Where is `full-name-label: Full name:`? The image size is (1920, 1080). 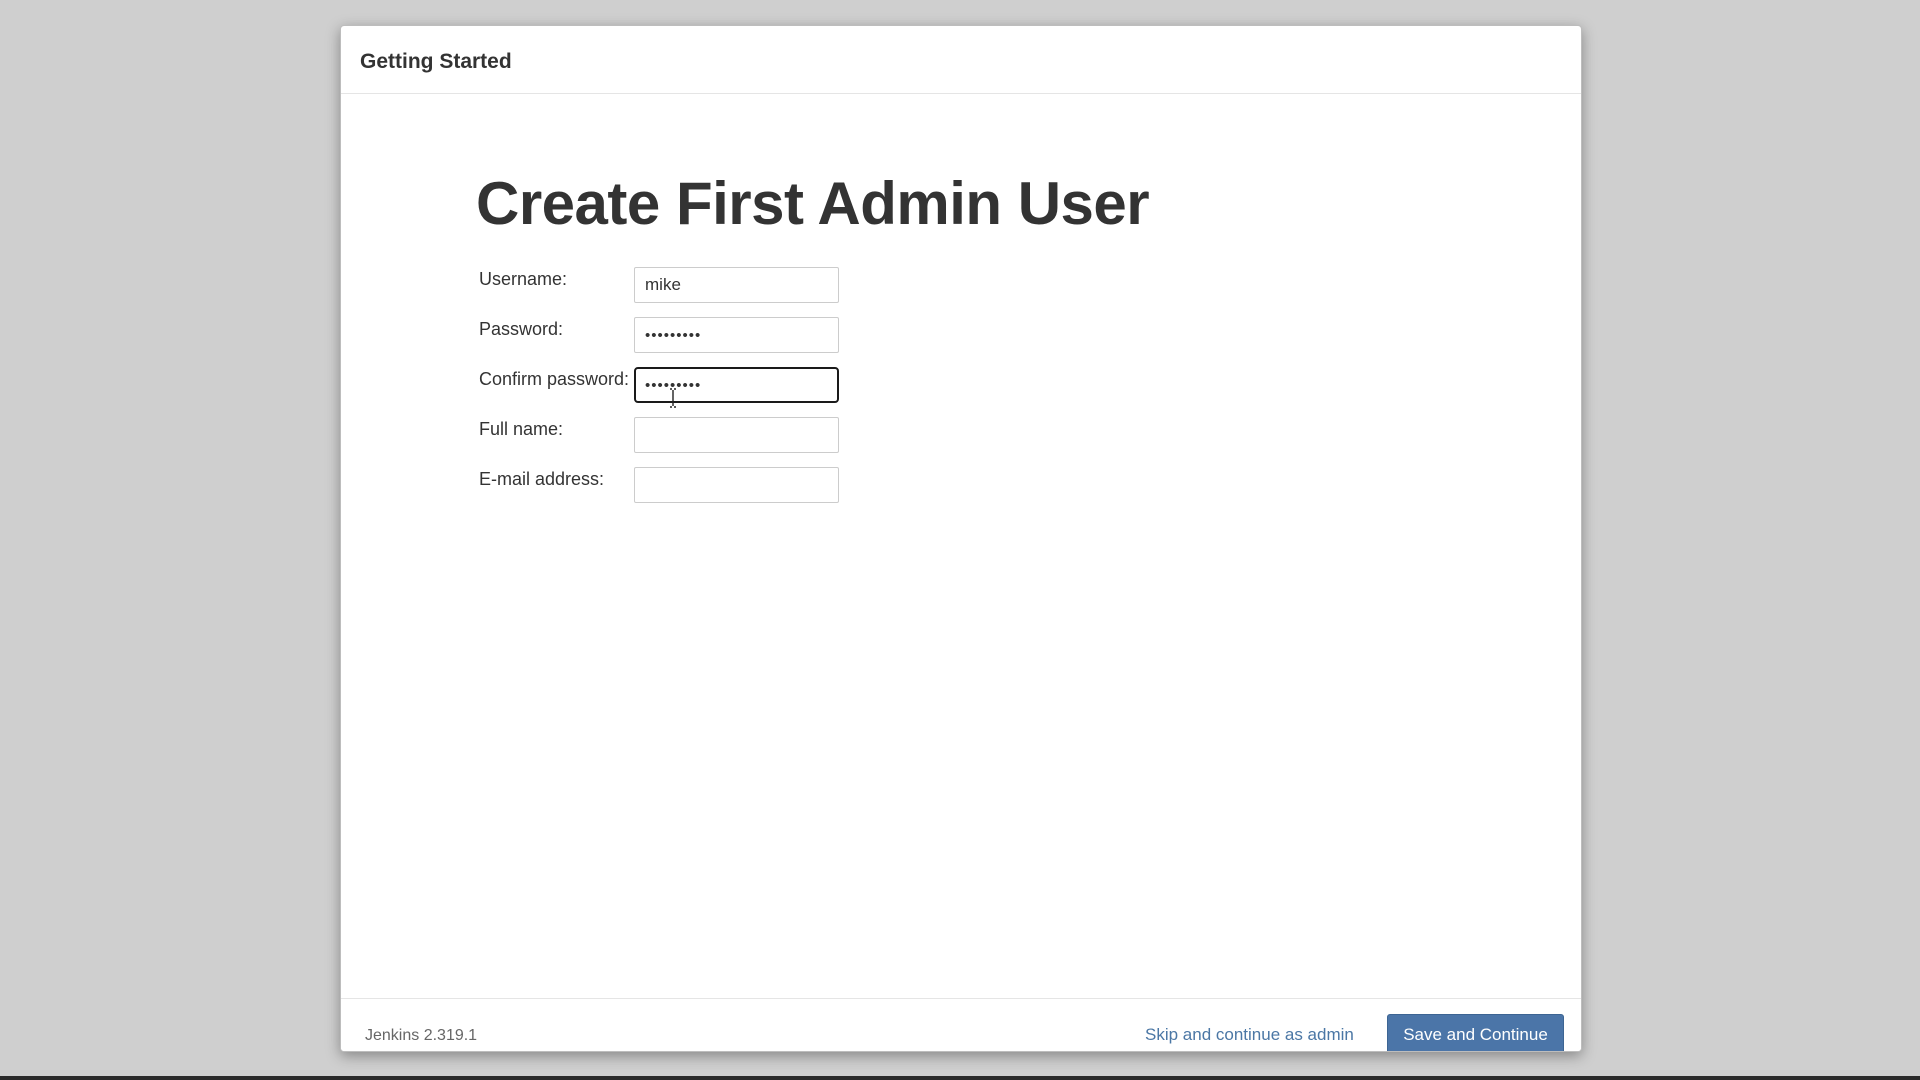
full-name-label: Full name: is located at coordinates (521, 429).